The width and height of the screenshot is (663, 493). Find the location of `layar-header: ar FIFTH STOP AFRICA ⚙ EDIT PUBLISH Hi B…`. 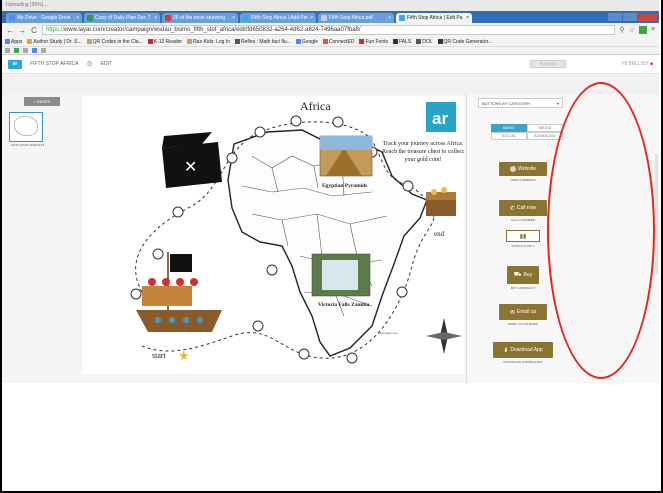

layar-header: ar FIFTH STOP AFRICA ⚙ EDIT PUBLISH Hi B… is located at coordinates (330, 64).